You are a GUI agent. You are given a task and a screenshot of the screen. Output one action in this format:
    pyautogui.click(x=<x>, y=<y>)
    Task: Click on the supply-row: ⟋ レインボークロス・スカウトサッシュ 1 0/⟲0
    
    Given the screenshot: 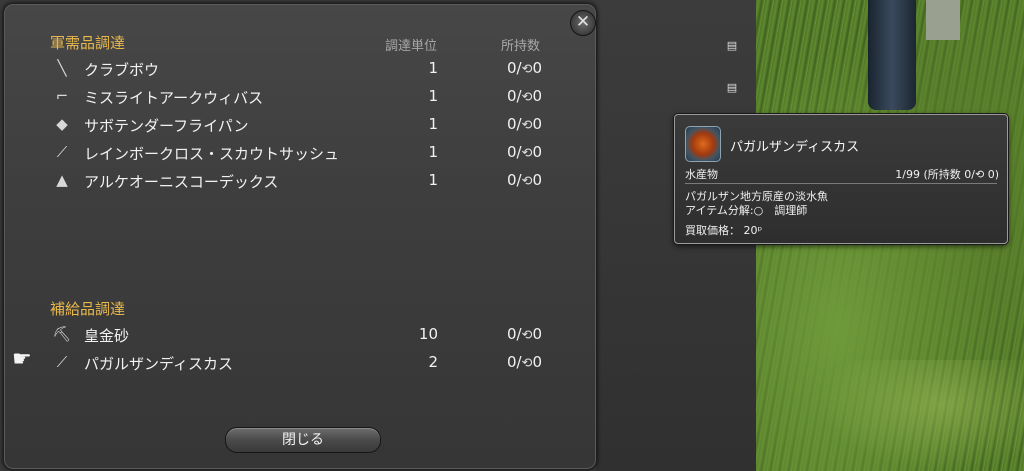 What is the action you would take?
    pyautogui.click(x=300, y=153)
    